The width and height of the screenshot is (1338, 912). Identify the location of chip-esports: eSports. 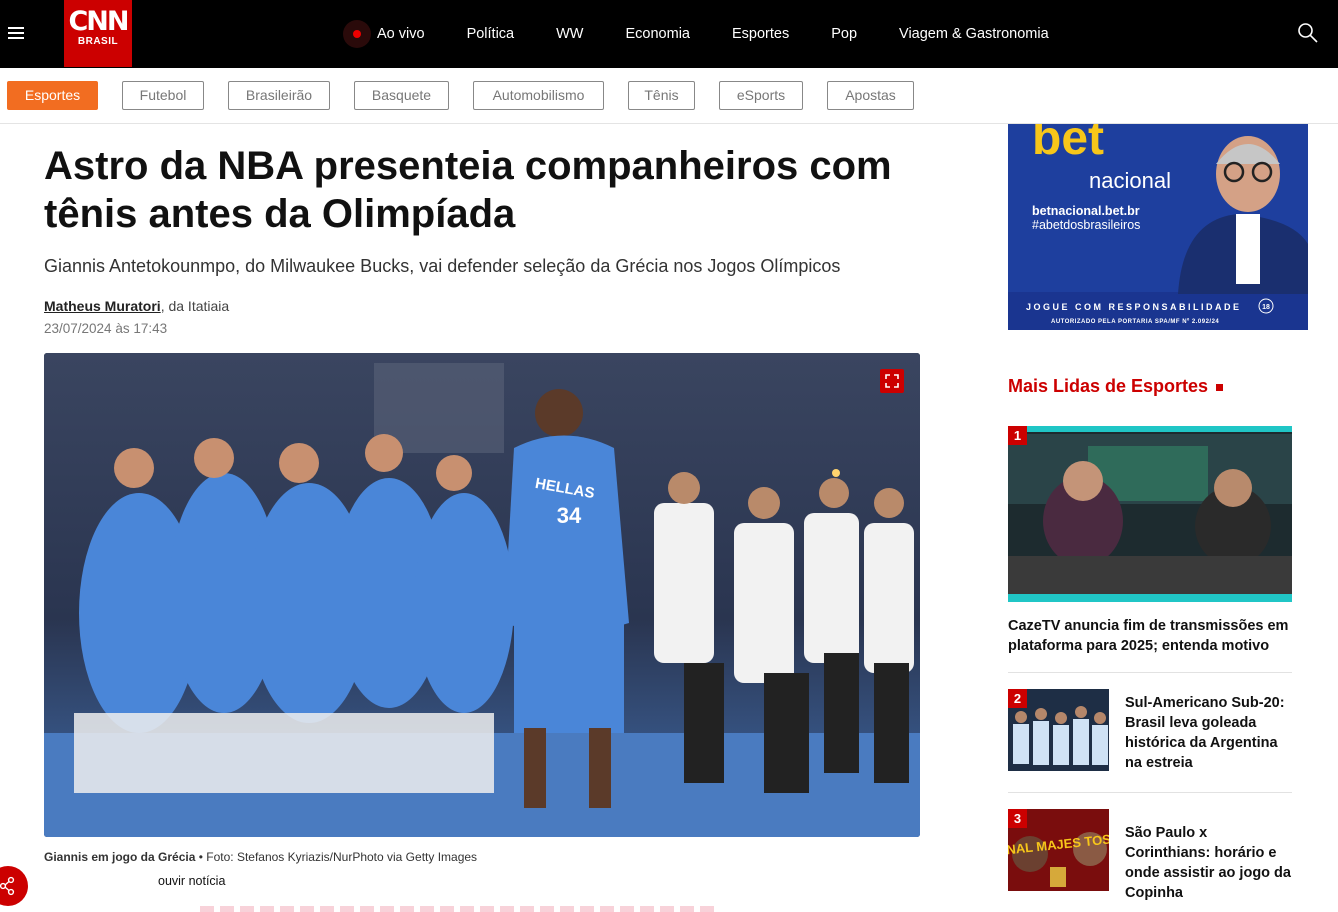
(761, 95).